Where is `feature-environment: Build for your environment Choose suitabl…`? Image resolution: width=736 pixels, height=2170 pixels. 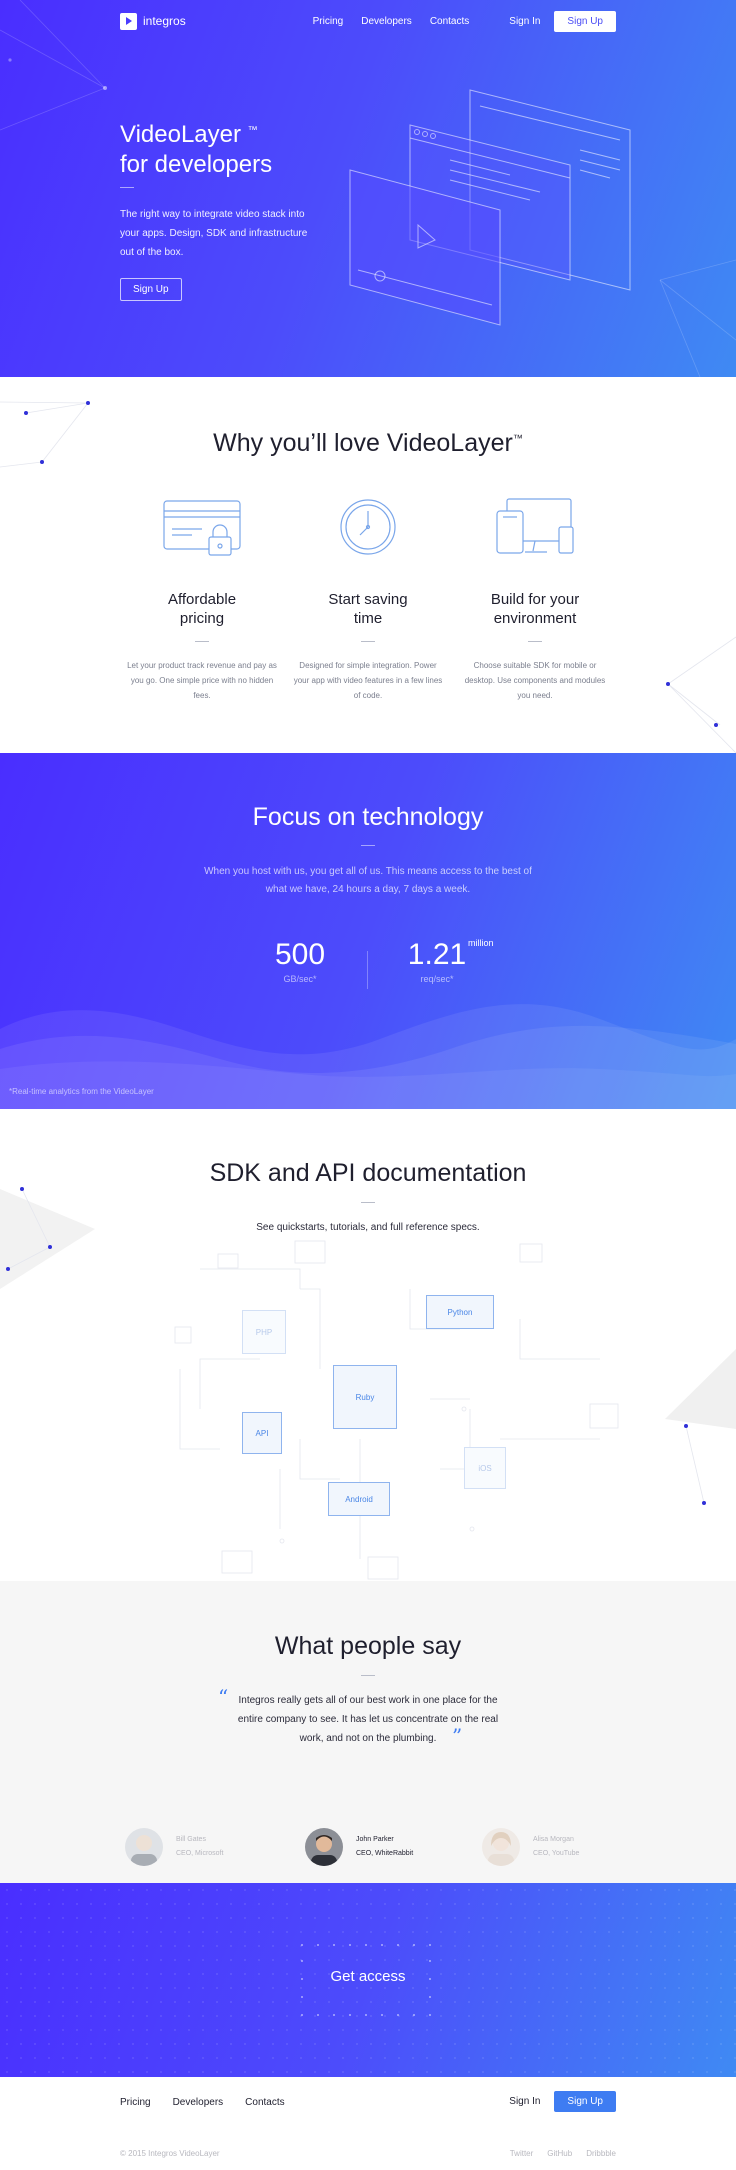
feature-environment: Build for your environment Choose suitabl… is located at coordinates (535, 600).